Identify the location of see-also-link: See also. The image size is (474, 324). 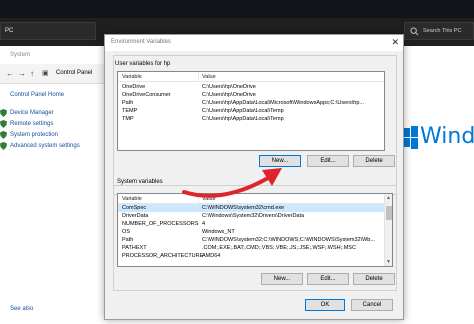
(21, 309).